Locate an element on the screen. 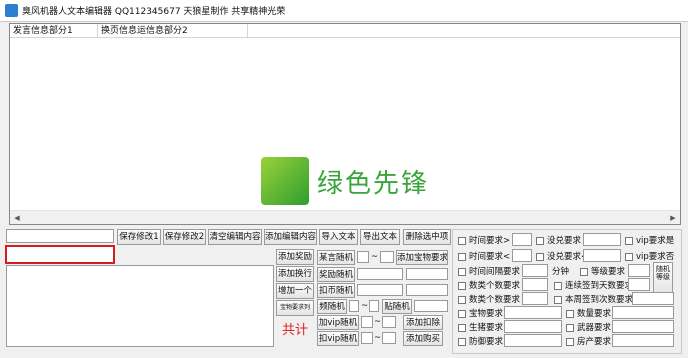  stat-req-checkbox is located at coordinates (570, 314).